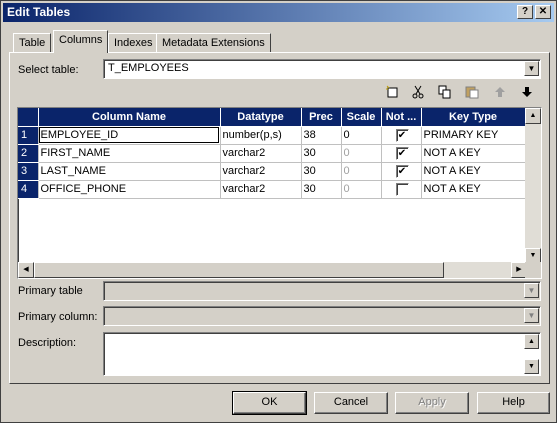  Describe the element at coordinates (26, 270) in the screenshot. I see `scroll-left-icon: ◀` at that location.